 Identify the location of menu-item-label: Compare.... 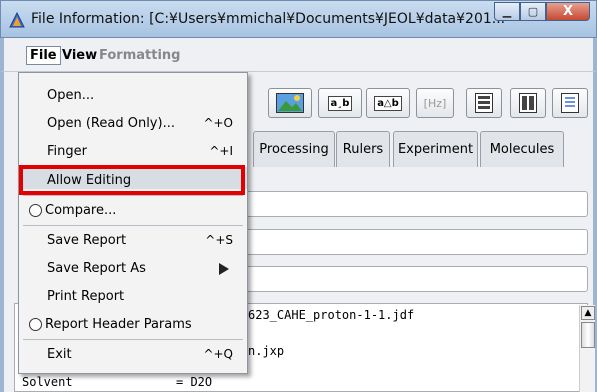
(81, 210).